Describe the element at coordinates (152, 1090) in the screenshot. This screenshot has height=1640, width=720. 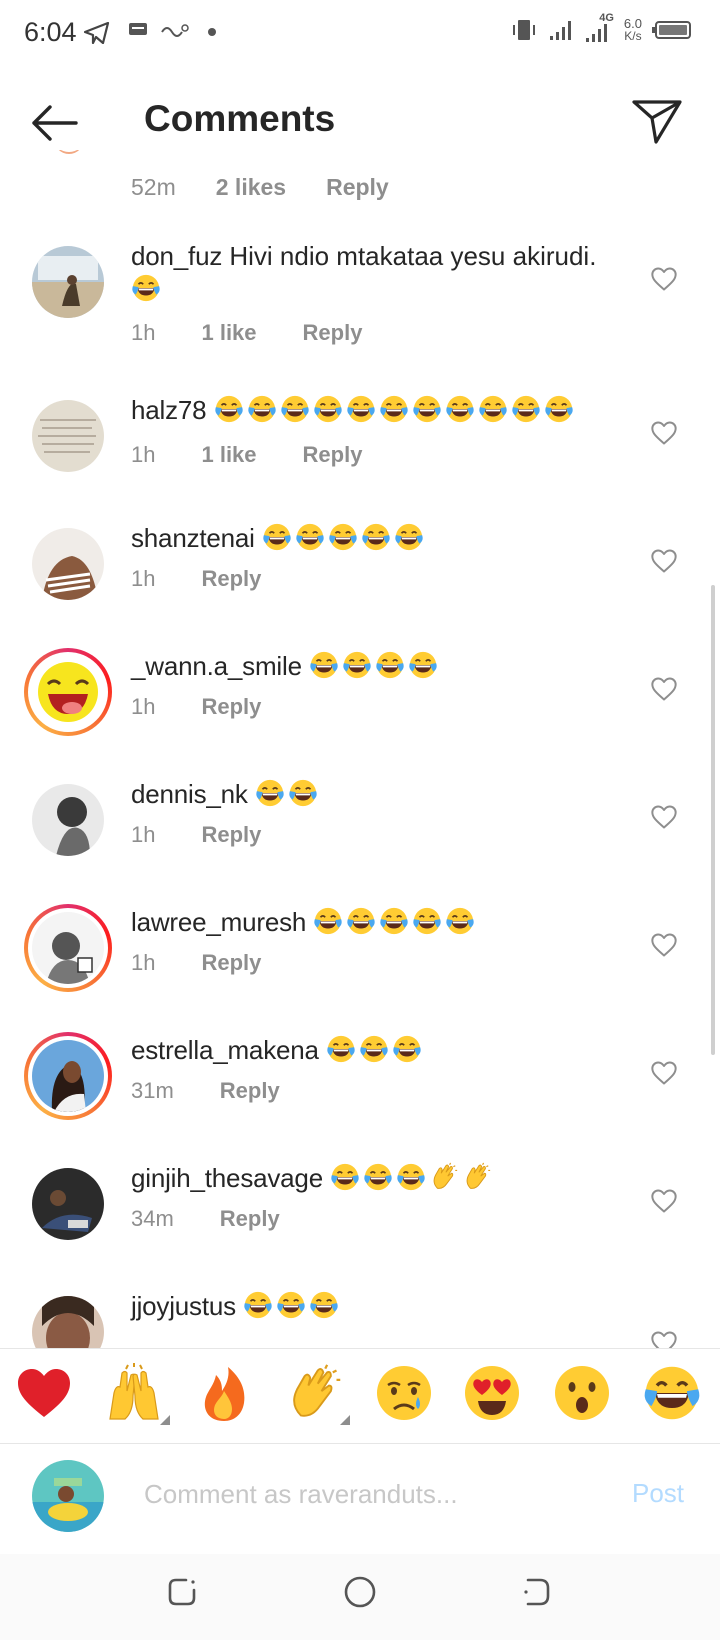
I see `comment-time: 31m` at that location.